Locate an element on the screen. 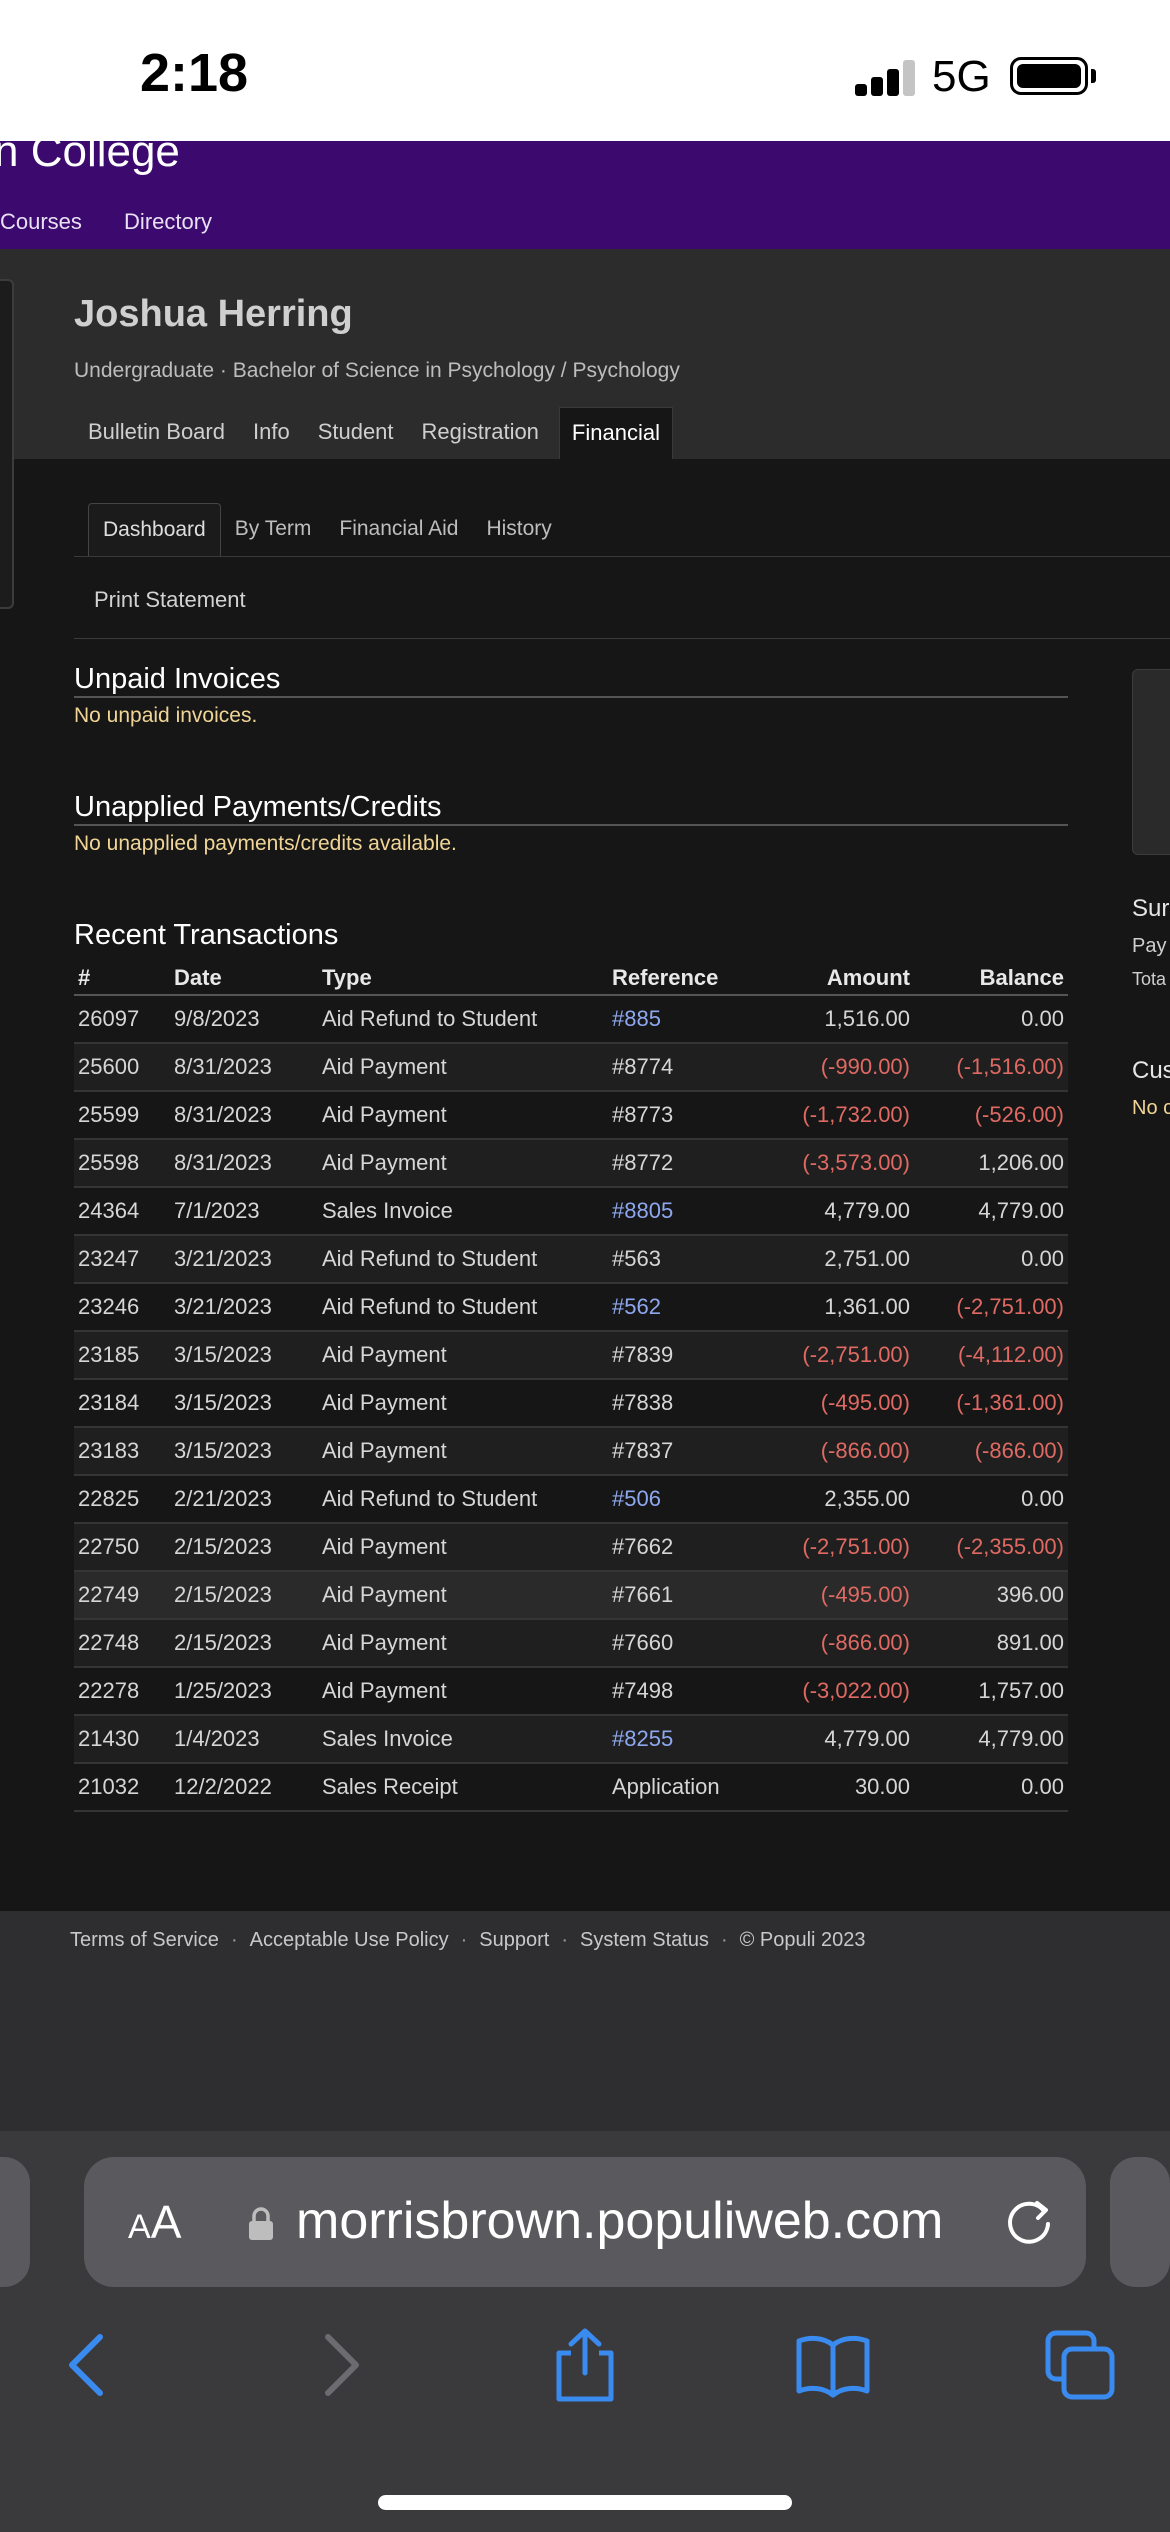 The width and height of the screenshot is (1170, 2532). home-indicator is located at coordinates (585, 2502).